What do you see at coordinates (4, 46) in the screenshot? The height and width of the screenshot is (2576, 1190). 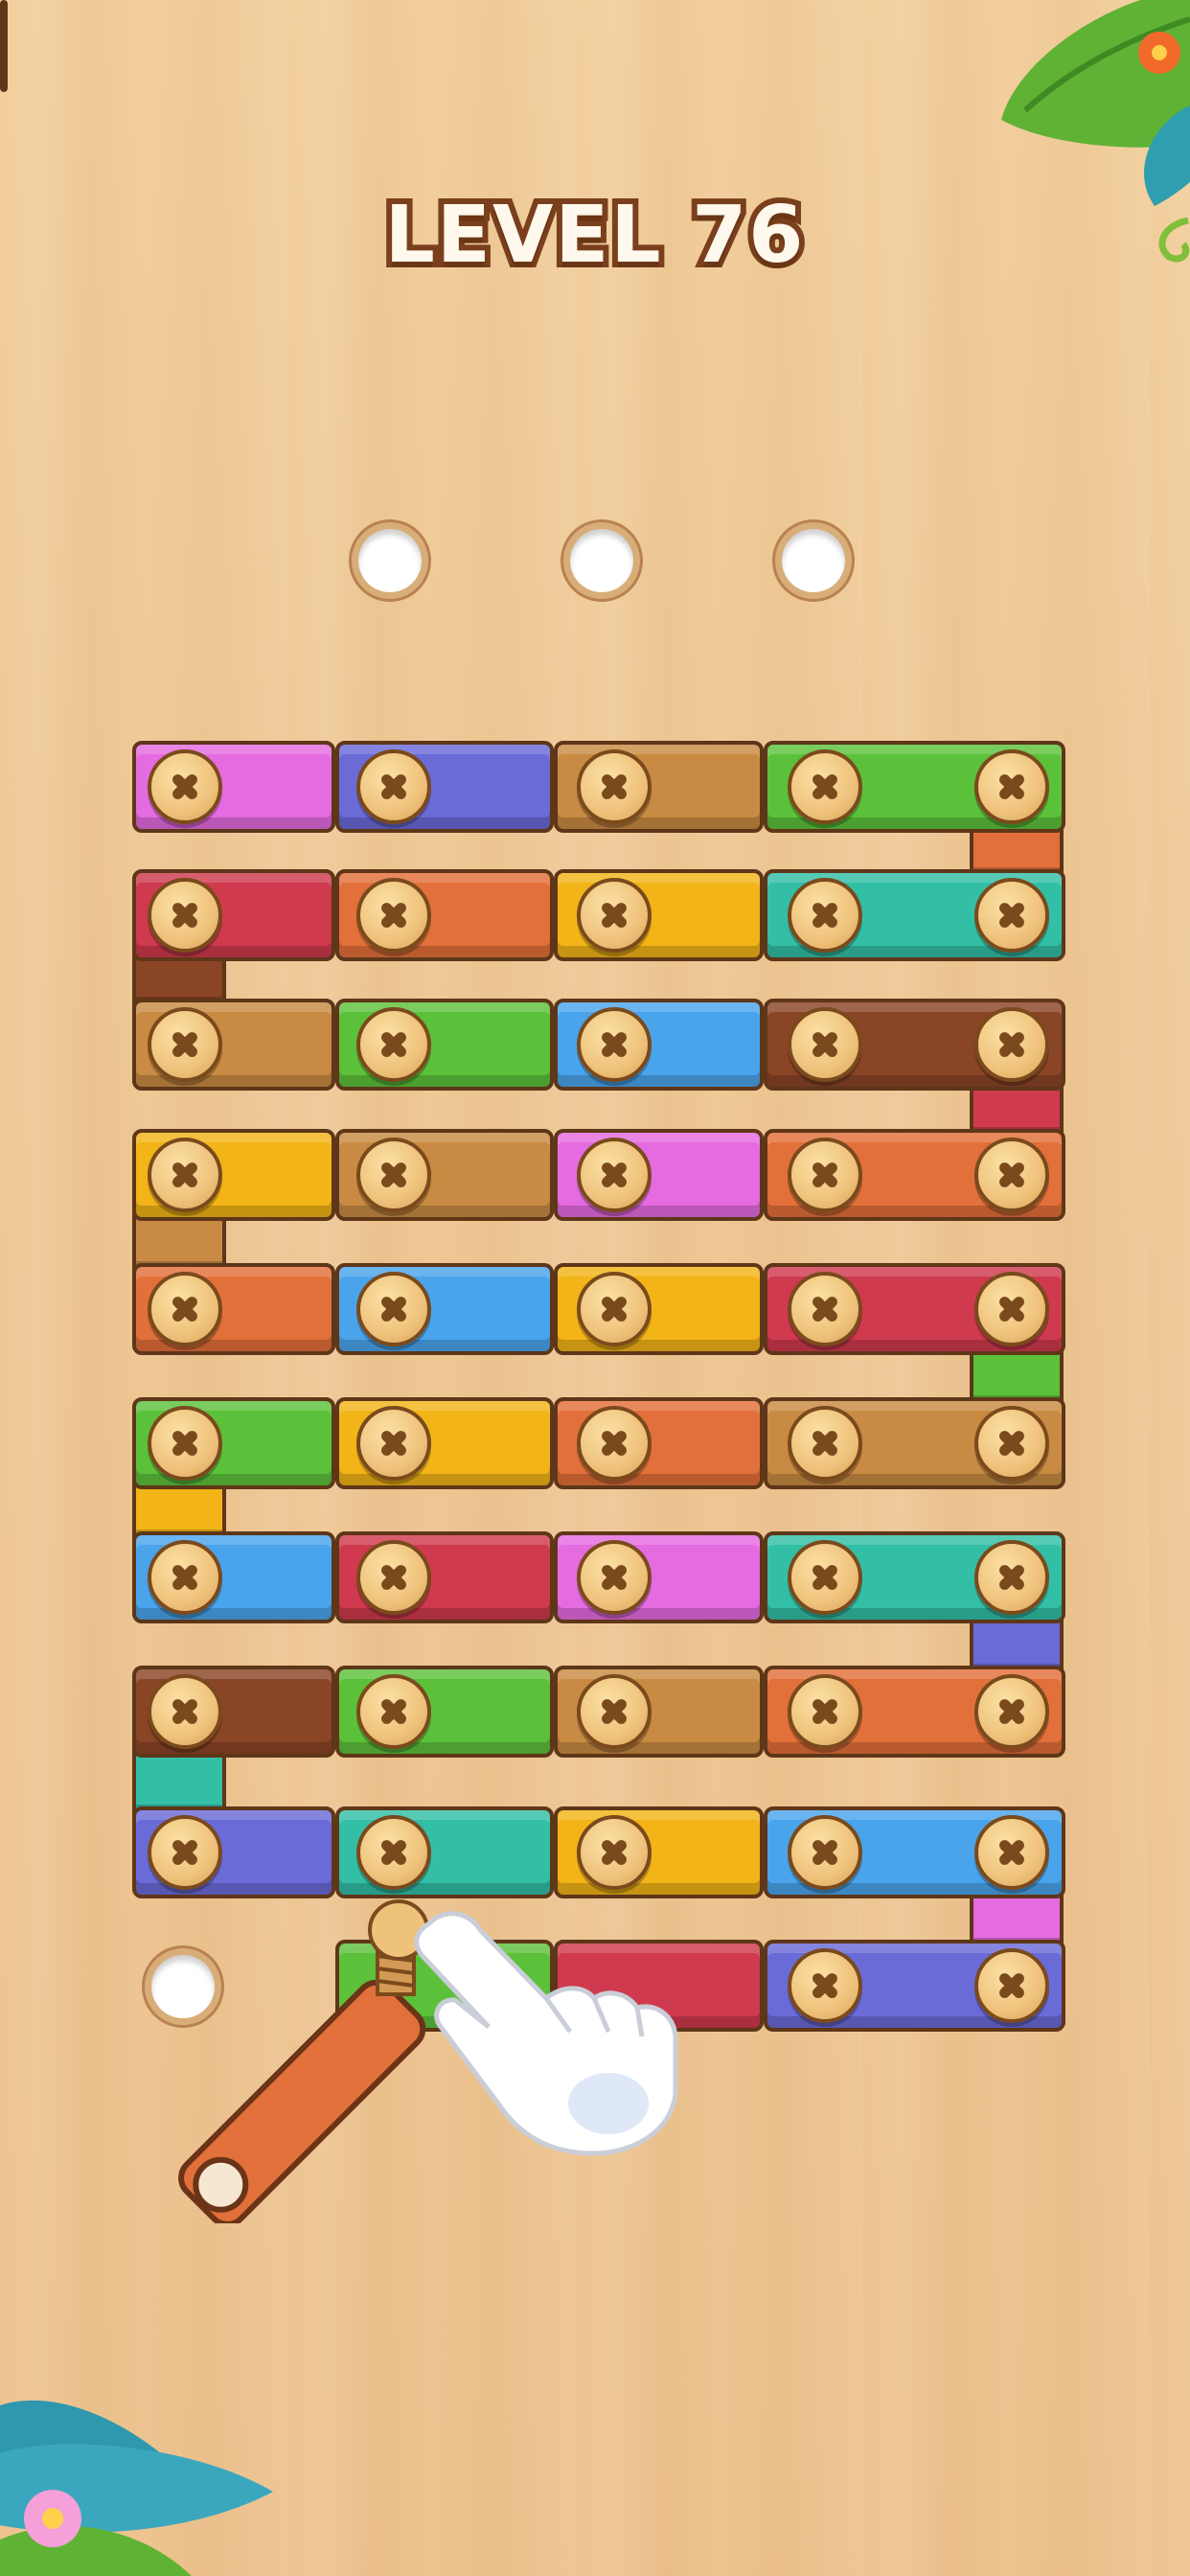 I see `colored-plank` at bounding box center [4, 46].